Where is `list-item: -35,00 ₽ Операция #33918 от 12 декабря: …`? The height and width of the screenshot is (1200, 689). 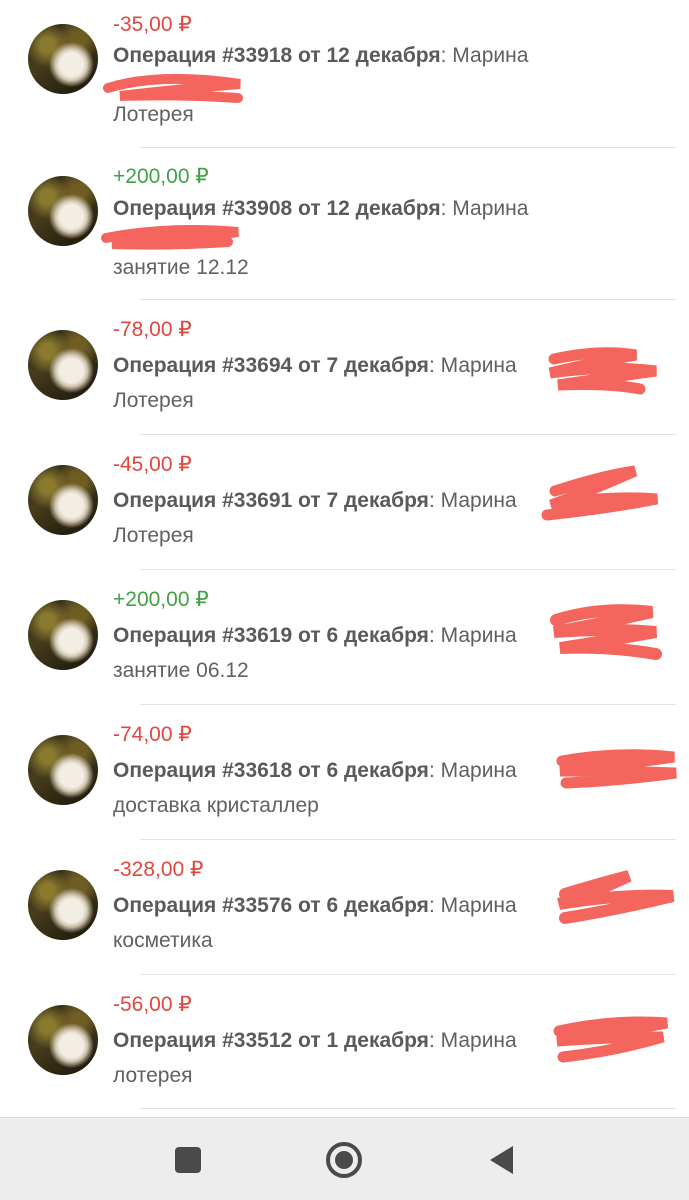
list-item: -35,00 ₽ Операция #33918 от 12 декабря: … is located at coordinates (344, 67).